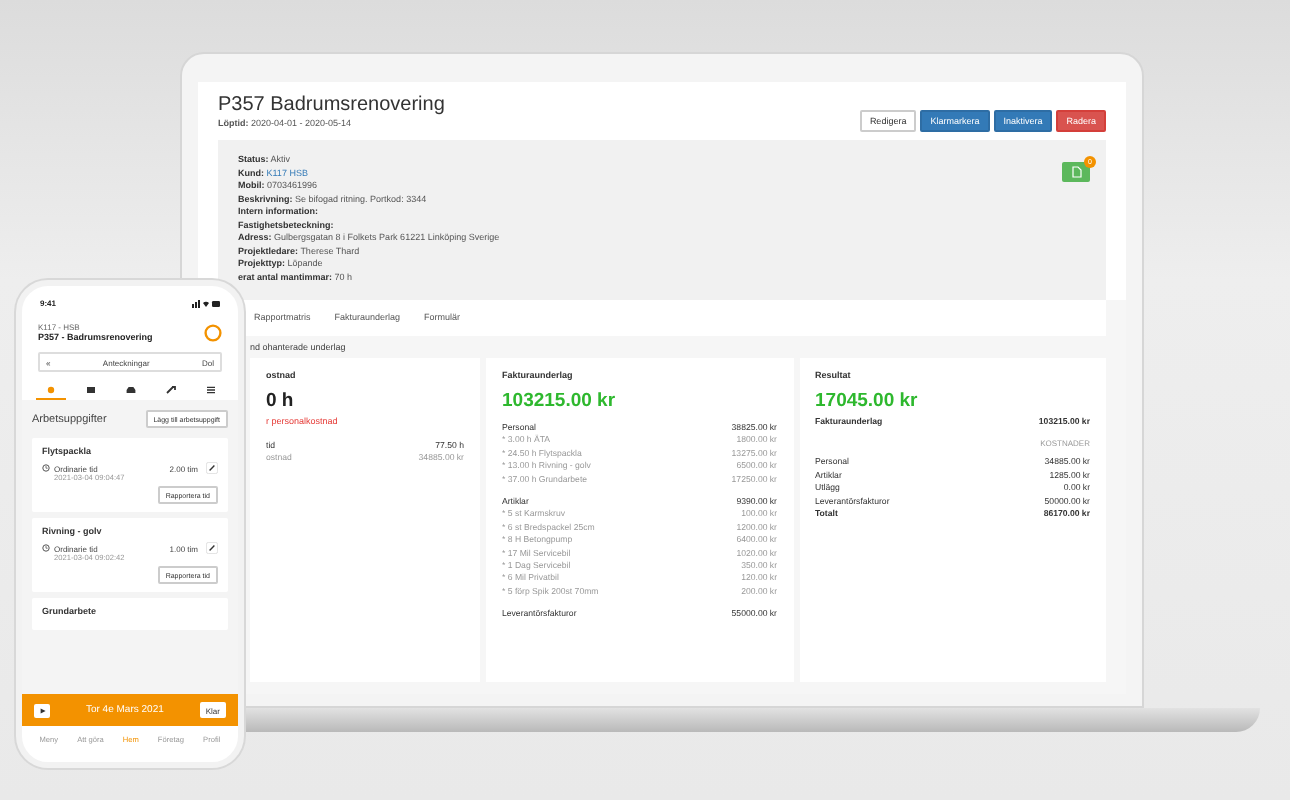  What do you see at coordinates (90, 390) in the screenshot?
I see `box-icon` at bounding box center [90, 390].